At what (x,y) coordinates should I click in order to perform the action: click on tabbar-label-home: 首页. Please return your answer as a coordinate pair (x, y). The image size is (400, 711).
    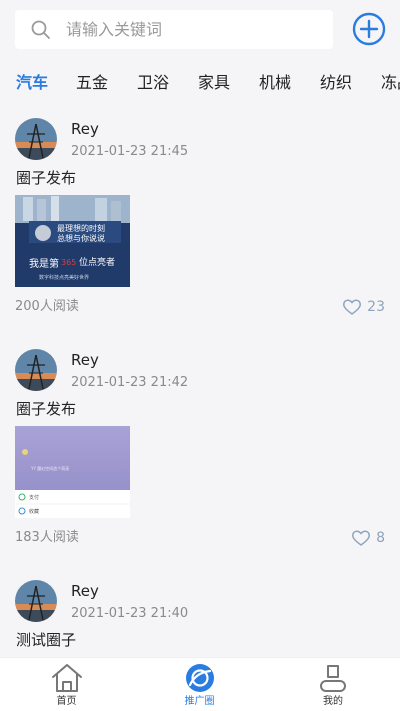
    Looking at the image, I should click on (66, 701).